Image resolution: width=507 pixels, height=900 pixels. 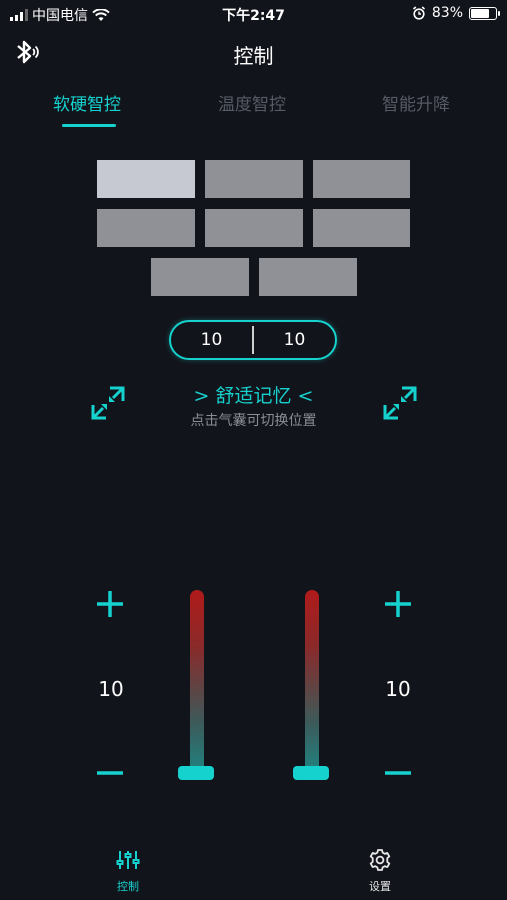 I want to click on right-minus-button, so click(x=398, y=773).